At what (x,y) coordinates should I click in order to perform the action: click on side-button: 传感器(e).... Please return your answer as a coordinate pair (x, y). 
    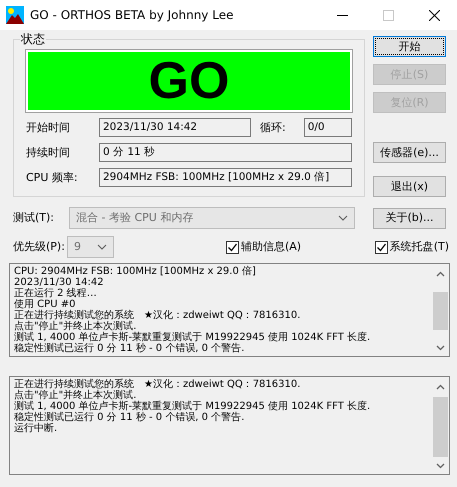
    Looking at the image, I should click on (409, 152).